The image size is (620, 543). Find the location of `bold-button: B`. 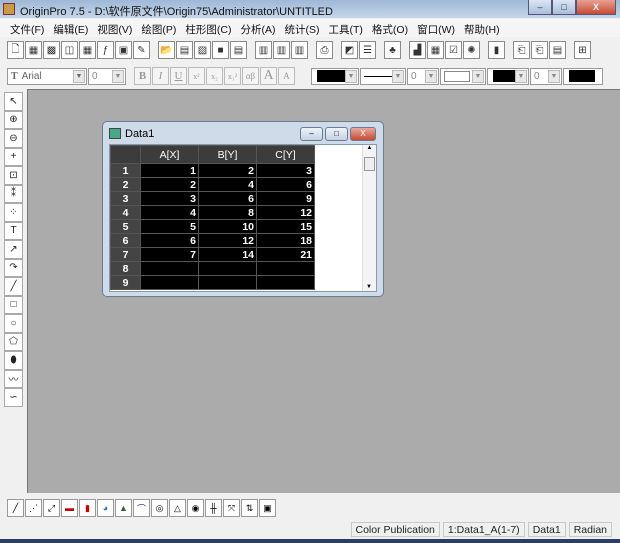

bold-button: B is located at coordinates (142, 76).